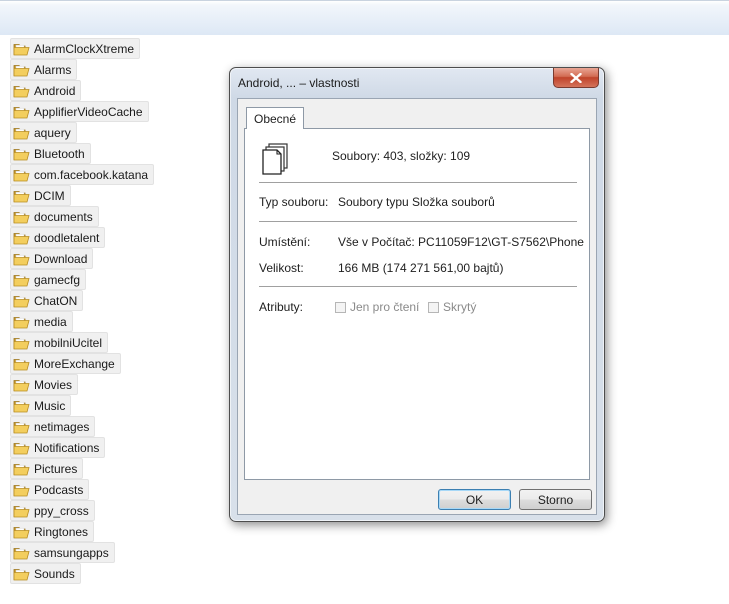 The width and height of the screenshot is (729, 604). What do you see at coordinates (59, 153) in the screenshot?
I see `folder-label: Bluetooth` at bounding box center [59, 153].